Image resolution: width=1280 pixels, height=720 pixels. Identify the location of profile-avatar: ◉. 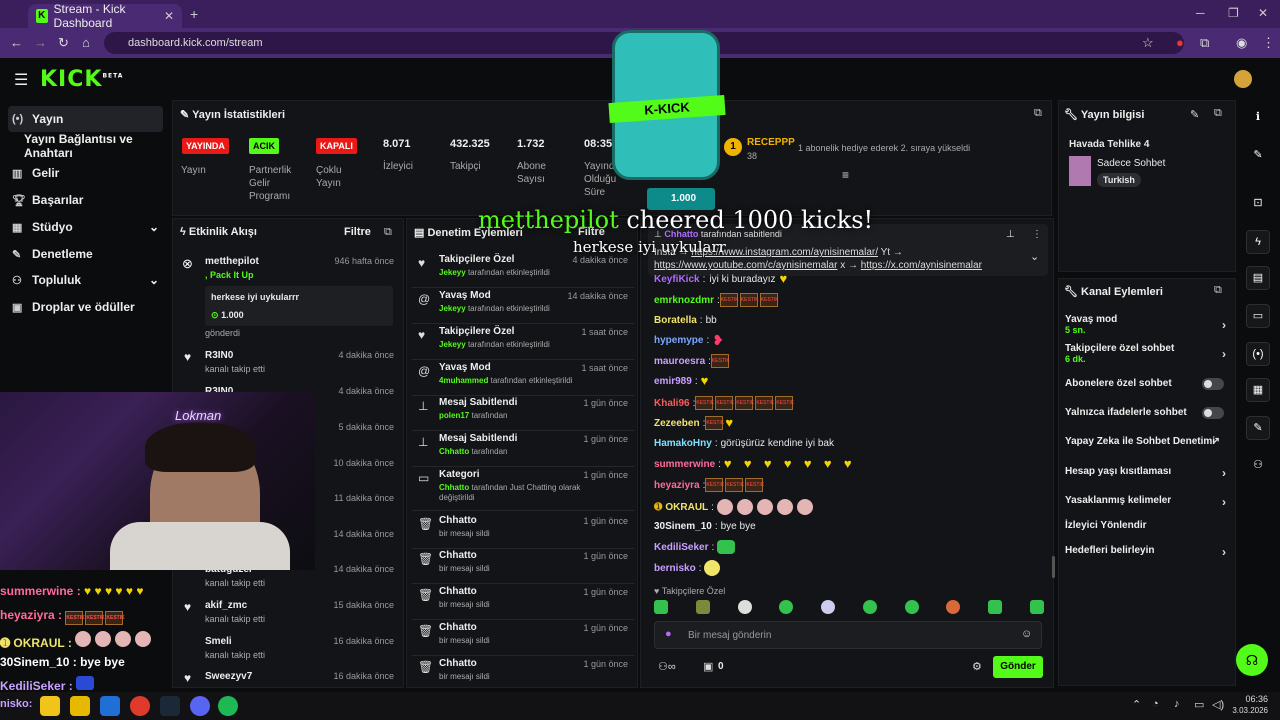
(1241, 43).